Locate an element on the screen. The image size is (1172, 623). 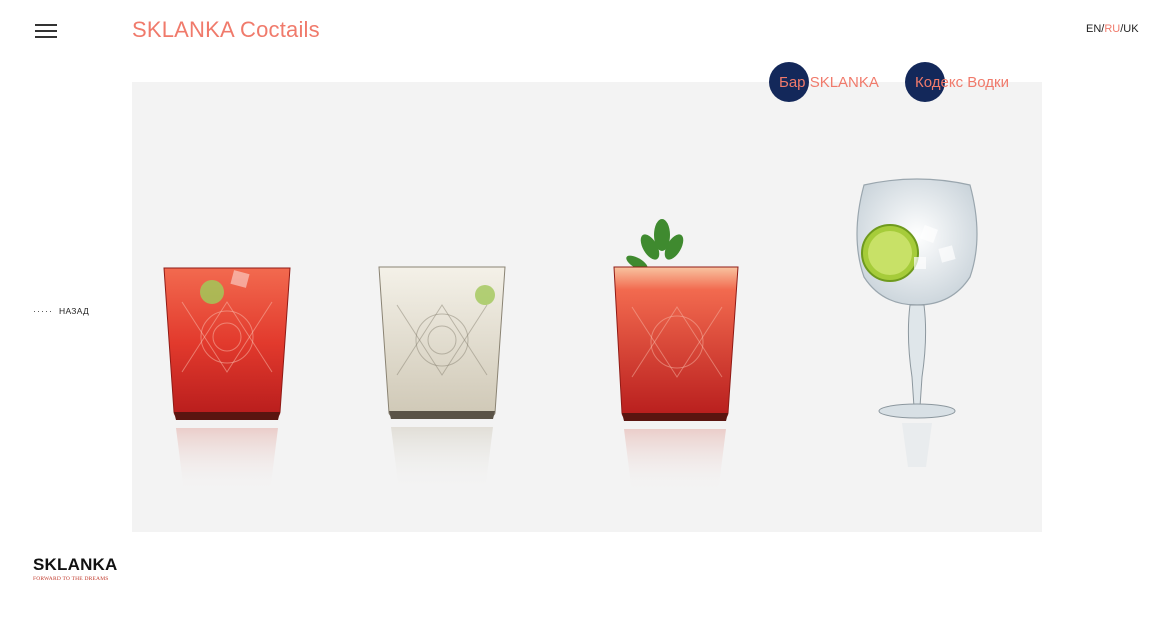
lang-ru-link: RU is located at coordinates (1112, 29).